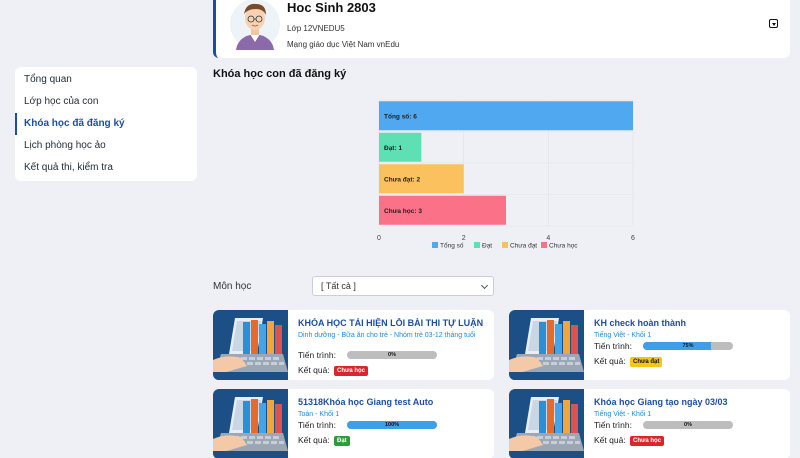 Image resolution: width=800 pixels, height=458 pixels. What do you see at coordinates (338, 286) in the screenshot?
I see `subject-filter-value: [ Tất cả ]` at bounding box center [338, 286].